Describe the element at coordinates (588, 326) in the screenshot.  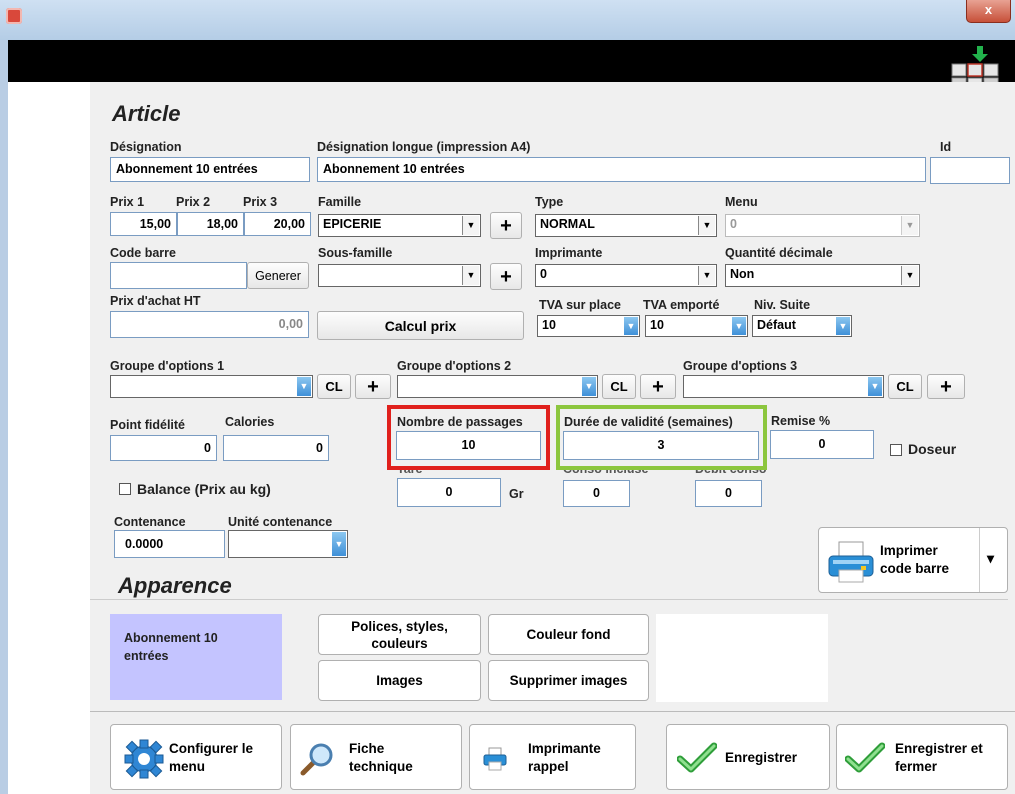
I see `tva-sur-place-select: 10 ▼` at that location.